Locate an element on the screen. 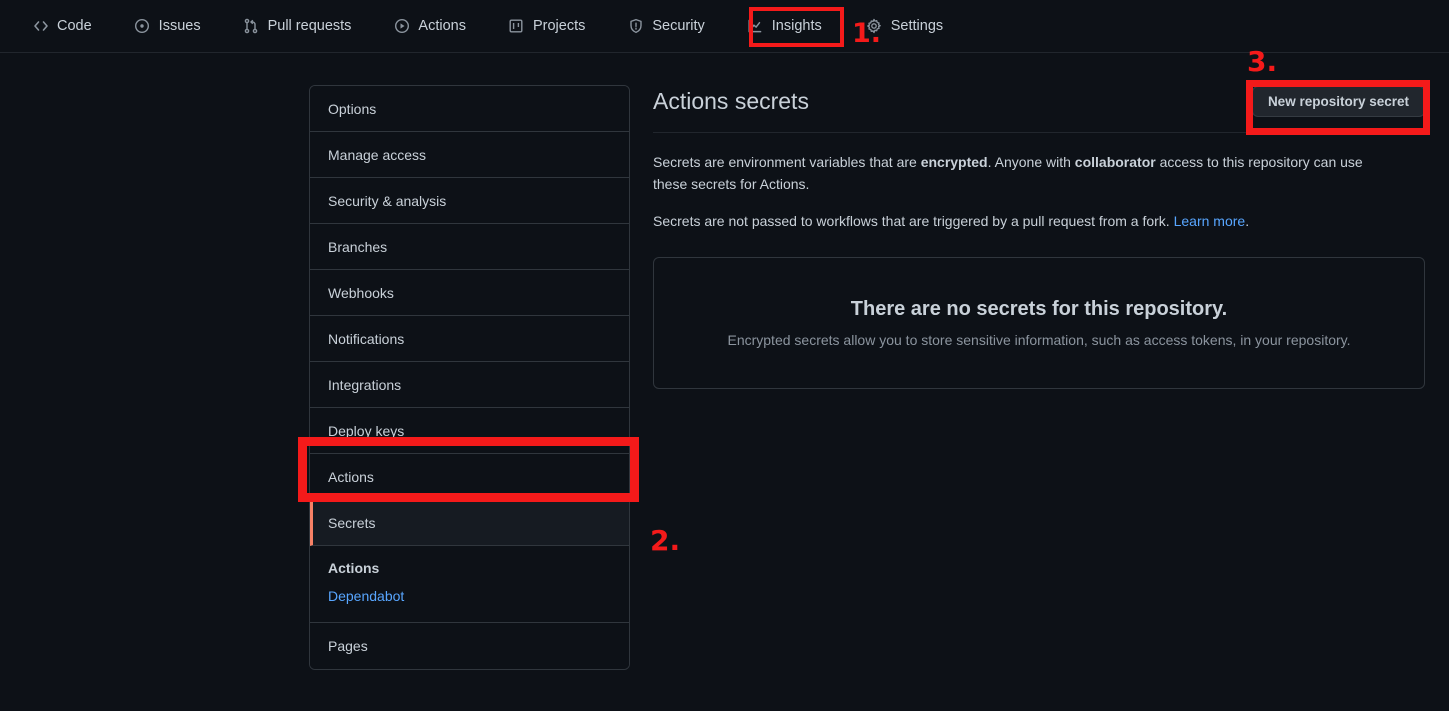 The image size is (1449, 711). sidebar-item-label: Deploy keys is located at coordinates (366, 430).